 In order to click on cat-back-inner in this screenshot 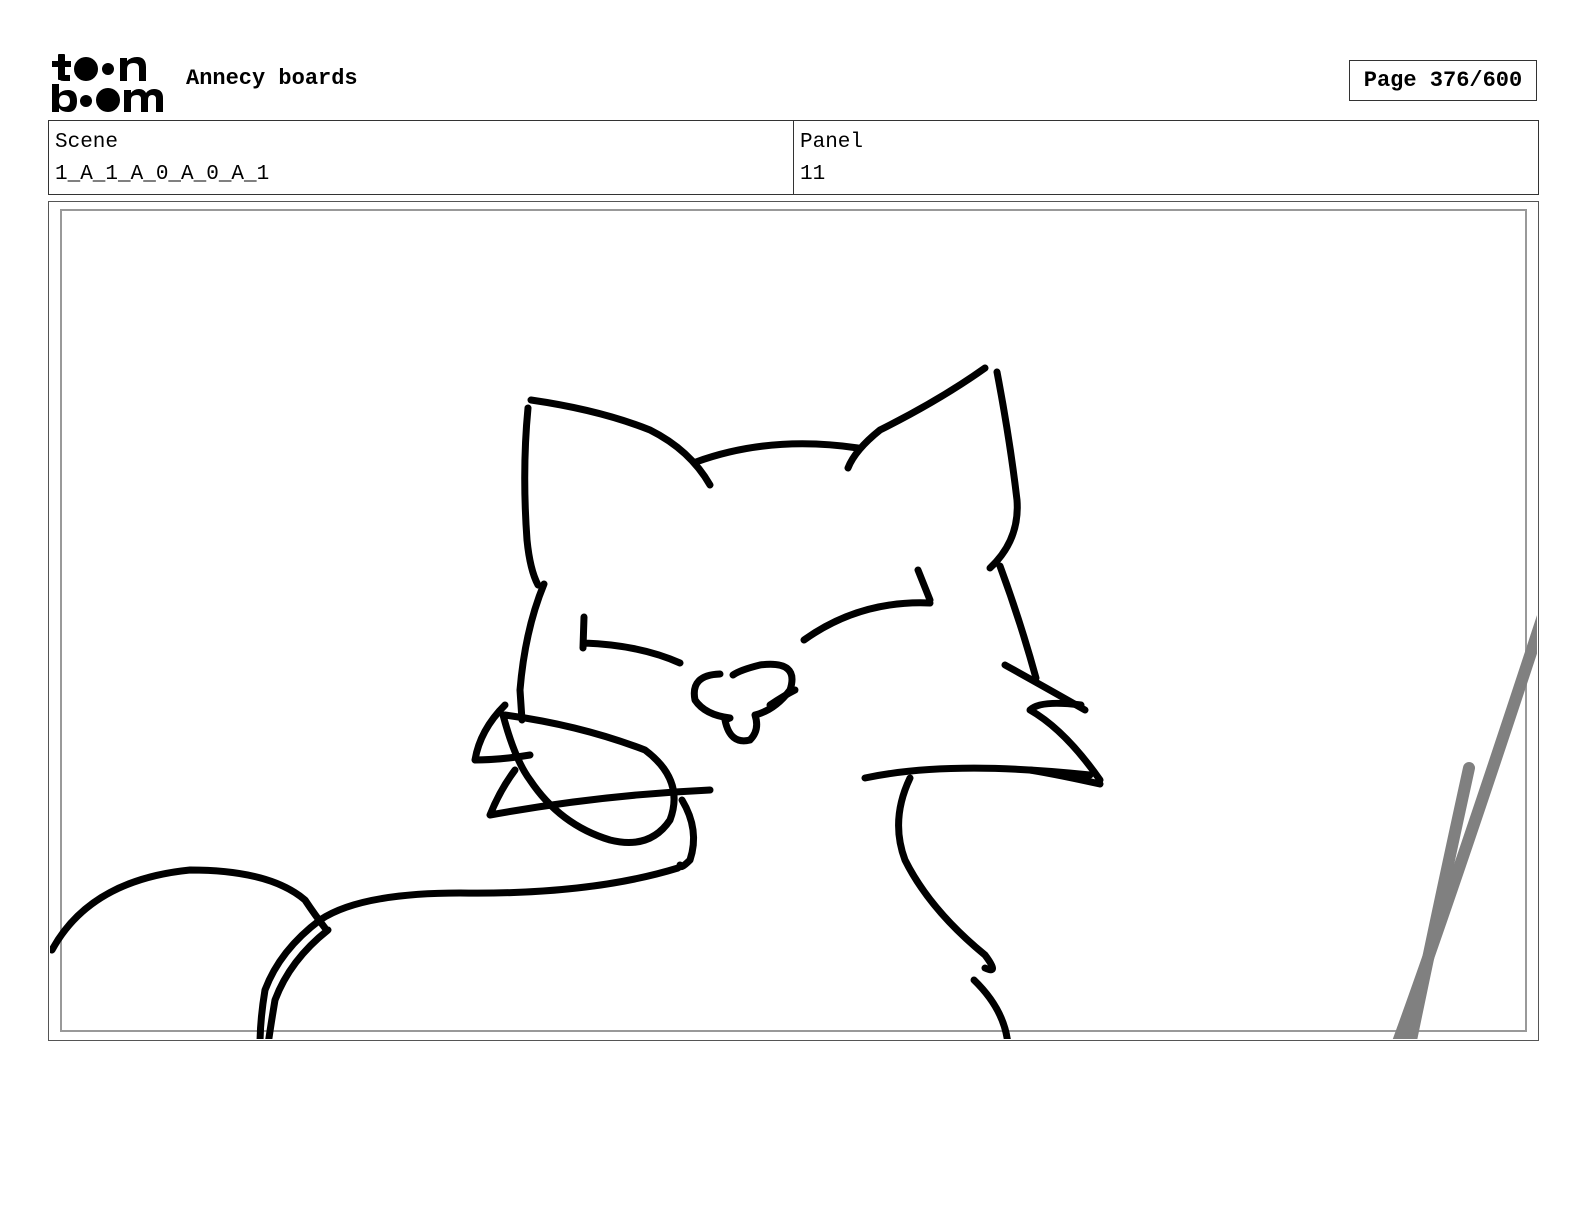, I will do `click(298, 982)`.